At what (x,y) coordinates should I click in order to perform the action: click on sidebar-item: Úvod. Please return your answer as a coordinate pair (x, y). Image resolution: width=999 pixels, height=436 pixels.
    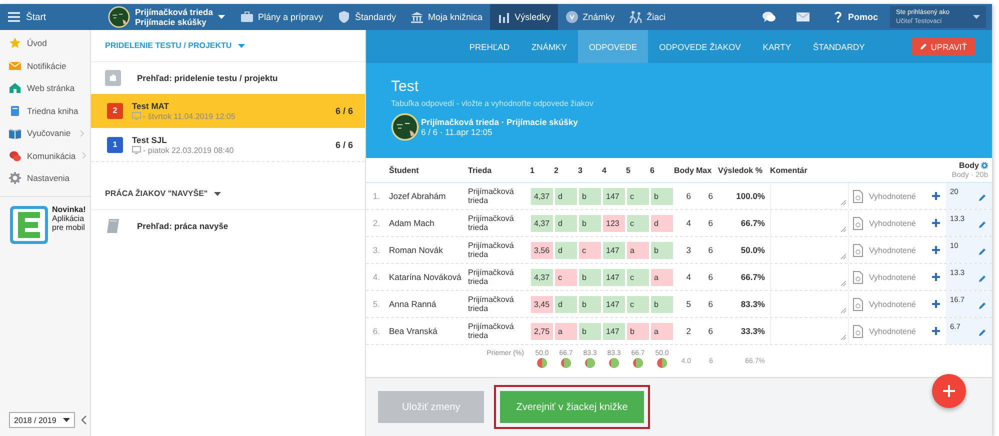
    Looking at the image, I should click on (45, 43).